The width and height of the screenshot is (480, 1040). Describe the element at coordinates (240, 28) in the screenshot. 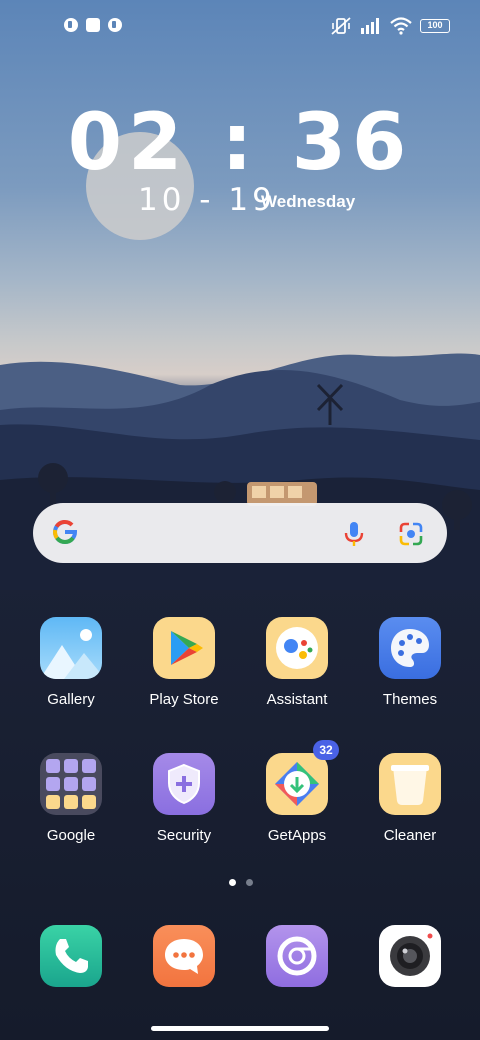

I see `status-bar: 100` at that location.